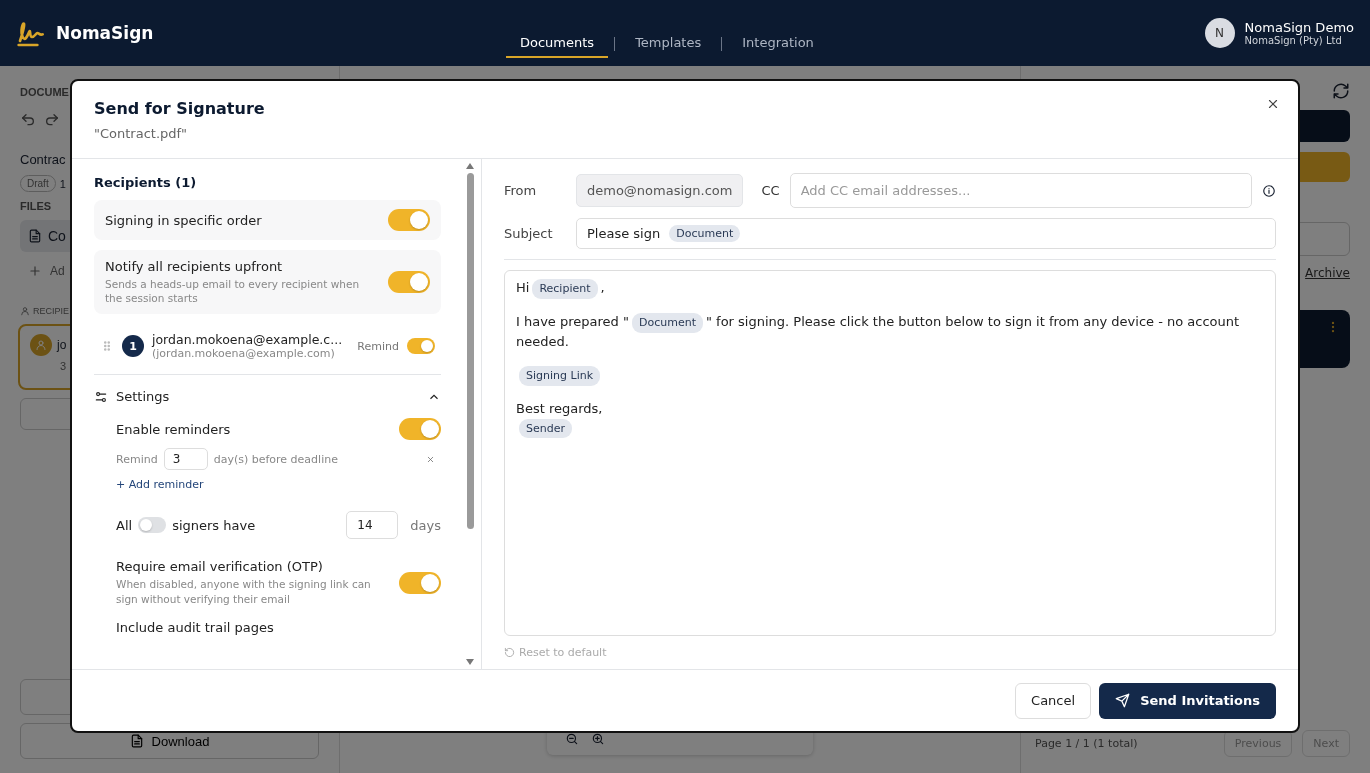 This screenshot has width=1370, height=773. What do you see at coordinates (179, 108) in the screenshot?
I see `dialog-title: Send for Signature` at bounding box center [179, 108].